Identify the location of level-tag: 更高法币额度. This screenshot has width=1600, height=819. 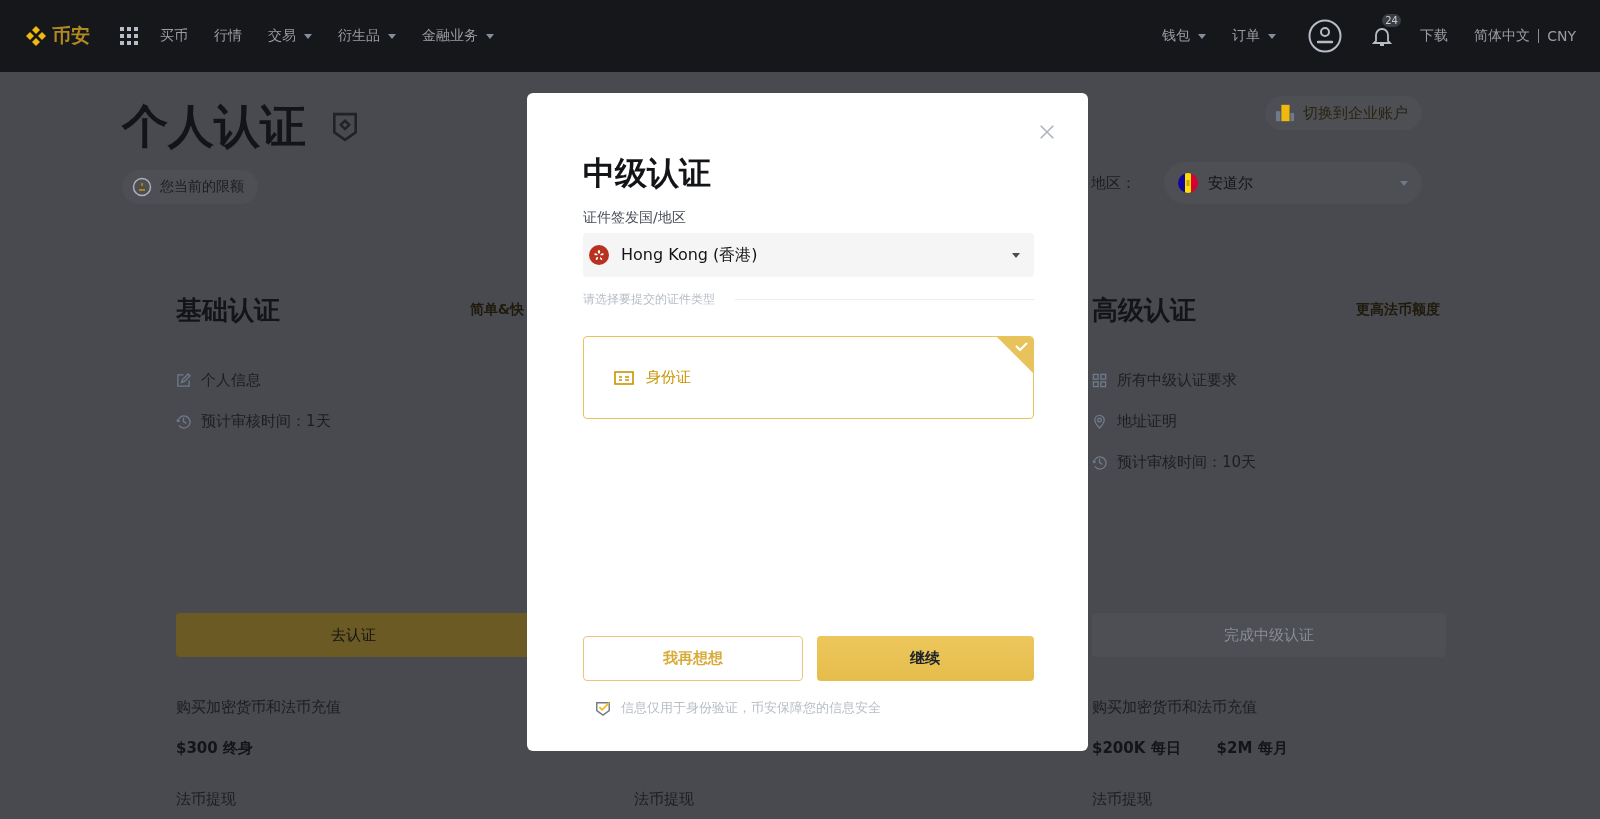
(1398, 310).